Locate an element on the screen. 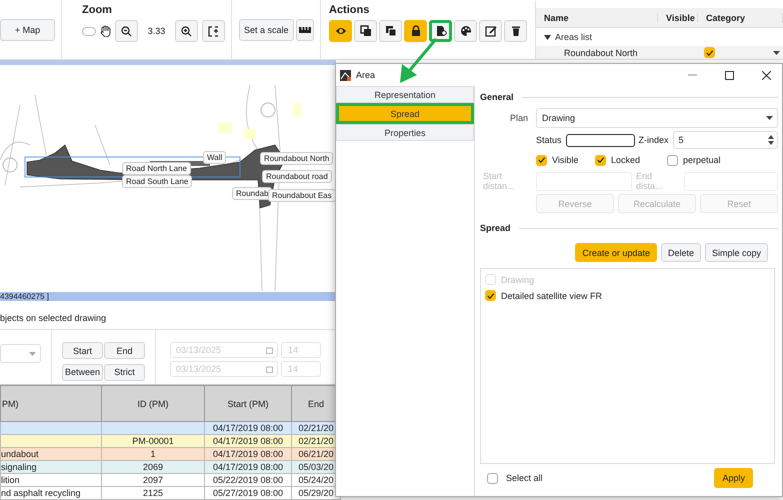  edit-icon is located at coordinates (490, 31).